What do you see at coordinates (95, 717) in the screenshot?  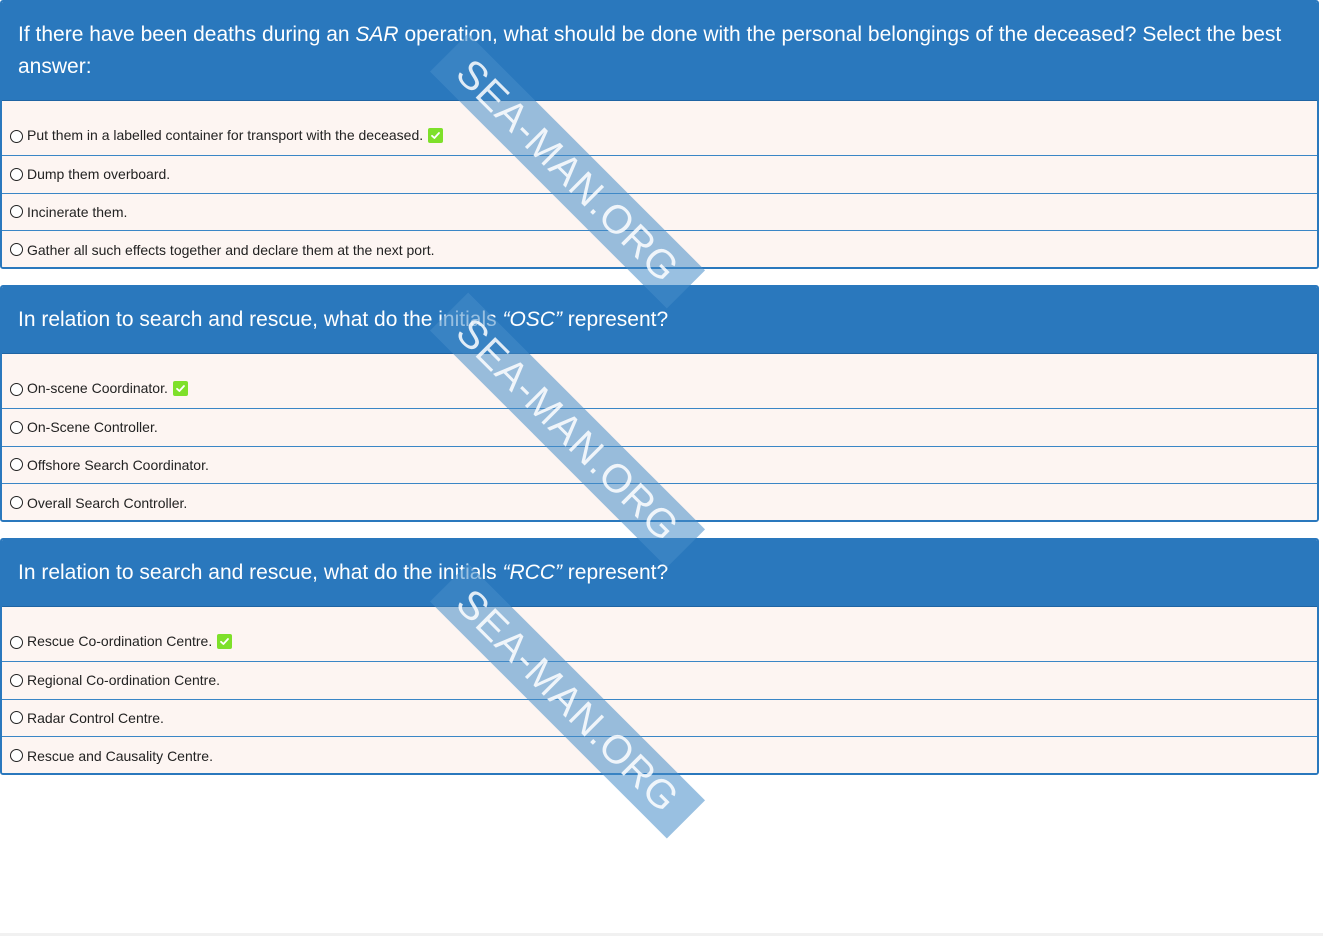 I see `answer-label: Radar Control Centre.` at bounding box center [95, 717].